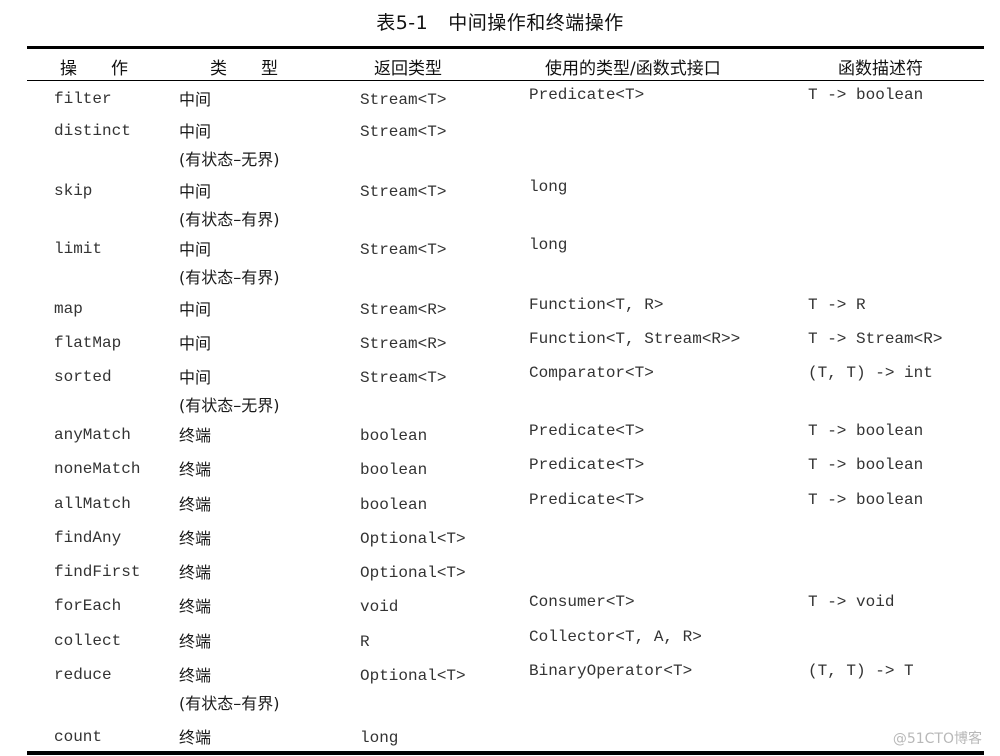 This screenshot has width=1000, height=756. I want to click on table-caption: 表5-1 中间操作和终端操作, so click(500, 21).